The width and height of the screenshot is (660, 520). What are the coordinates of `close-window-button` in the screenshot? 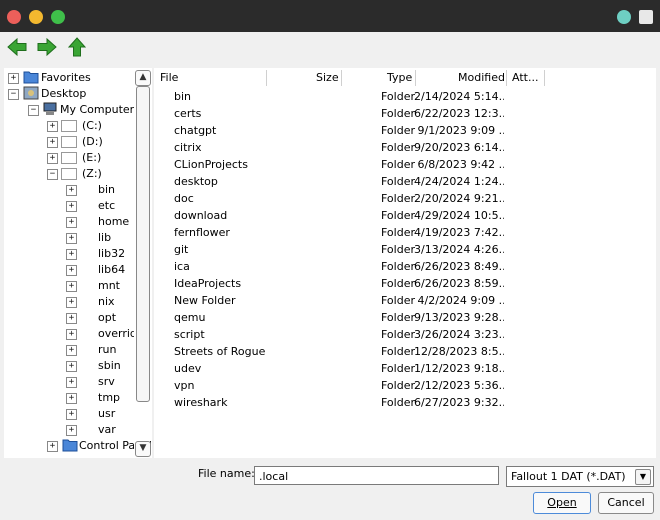 It's located at (14, 17).